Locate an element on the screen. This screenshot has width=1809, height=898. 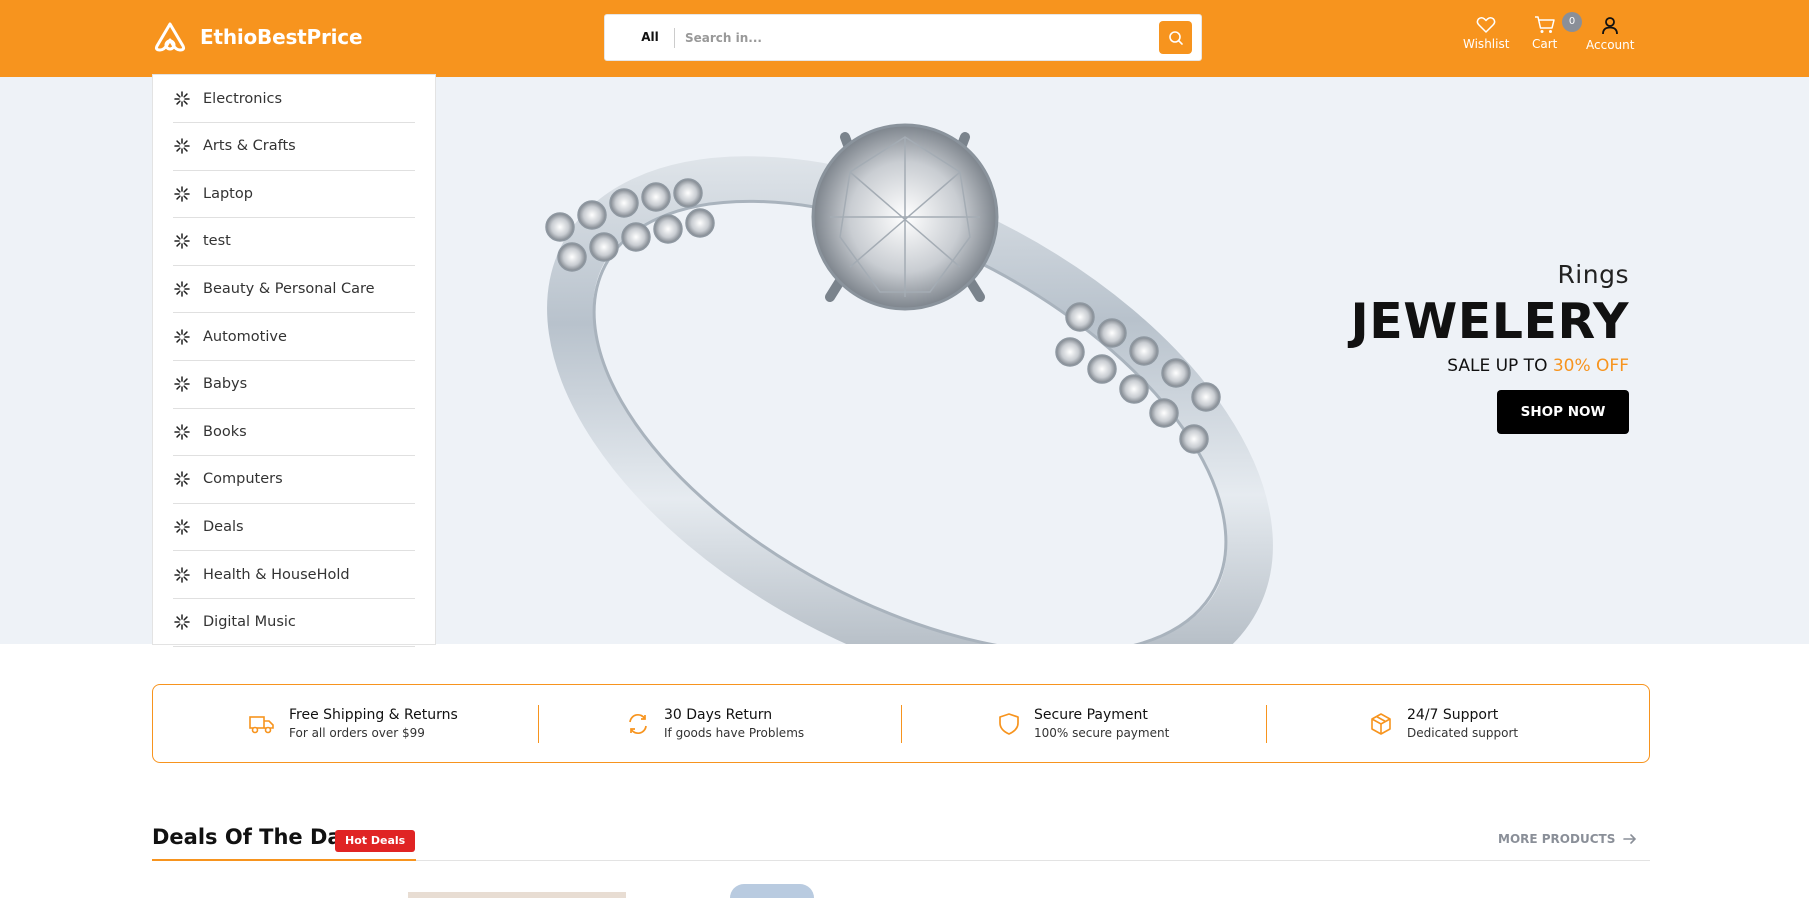
sidebar-category-item: Electronics is located at coordinates (294, 99).